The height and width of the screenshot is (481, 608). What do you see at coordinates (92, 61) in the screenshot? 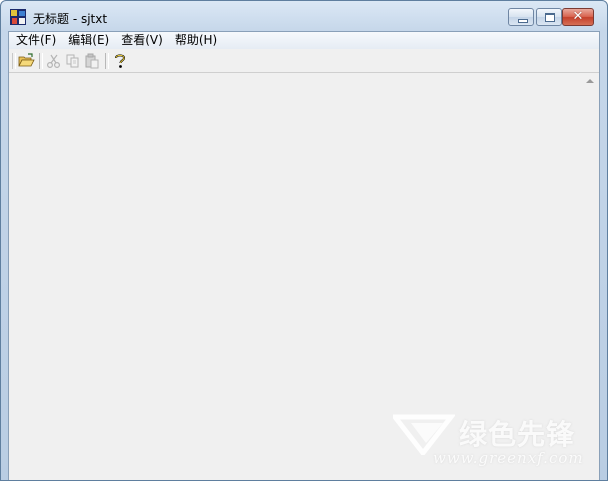
I see `paste-icon` at bounding box center [92, 61].